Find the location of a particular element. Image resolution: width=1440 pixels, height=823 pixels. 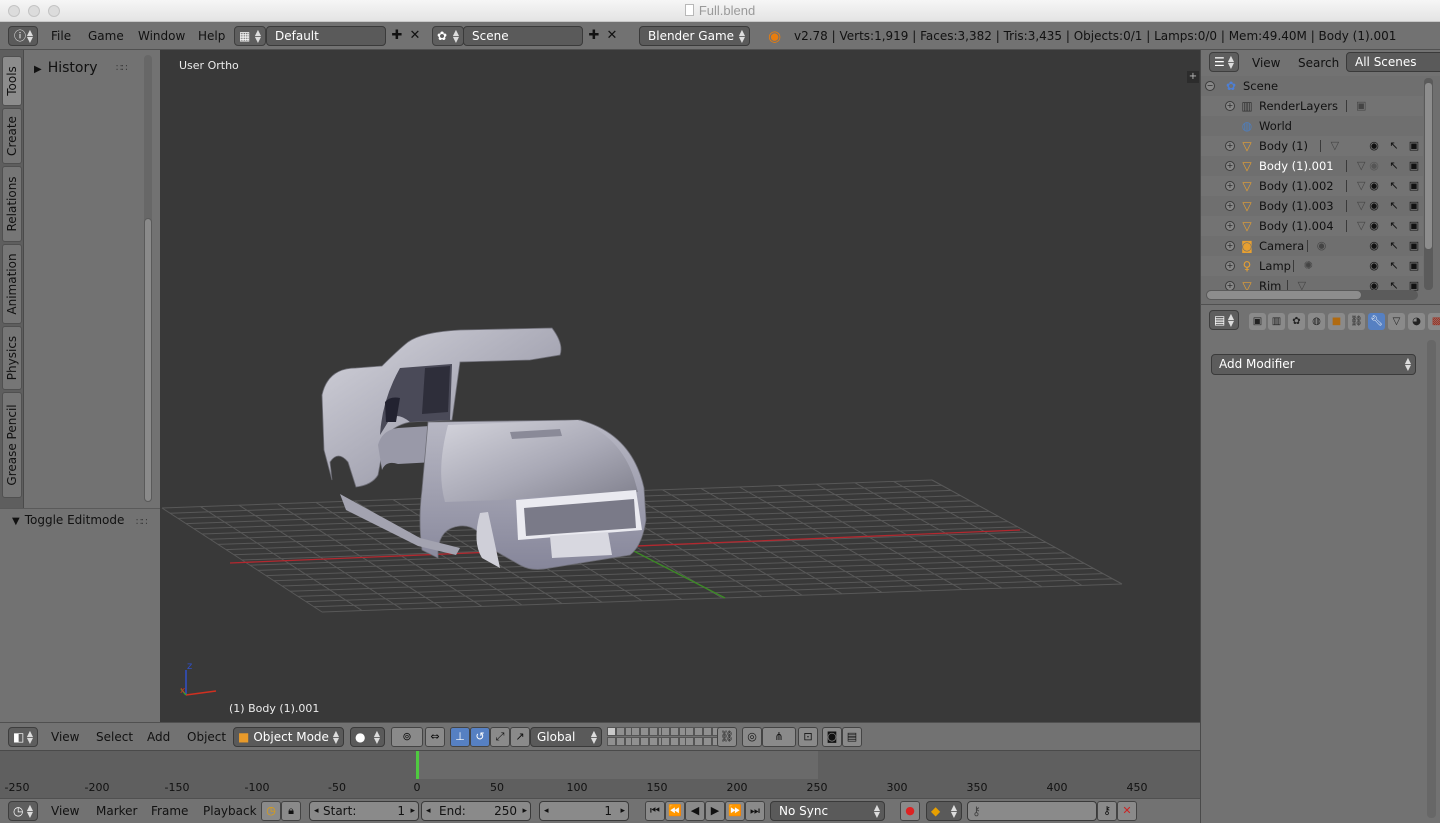

collapse-icon: − is located at coordinates (1210, 86).